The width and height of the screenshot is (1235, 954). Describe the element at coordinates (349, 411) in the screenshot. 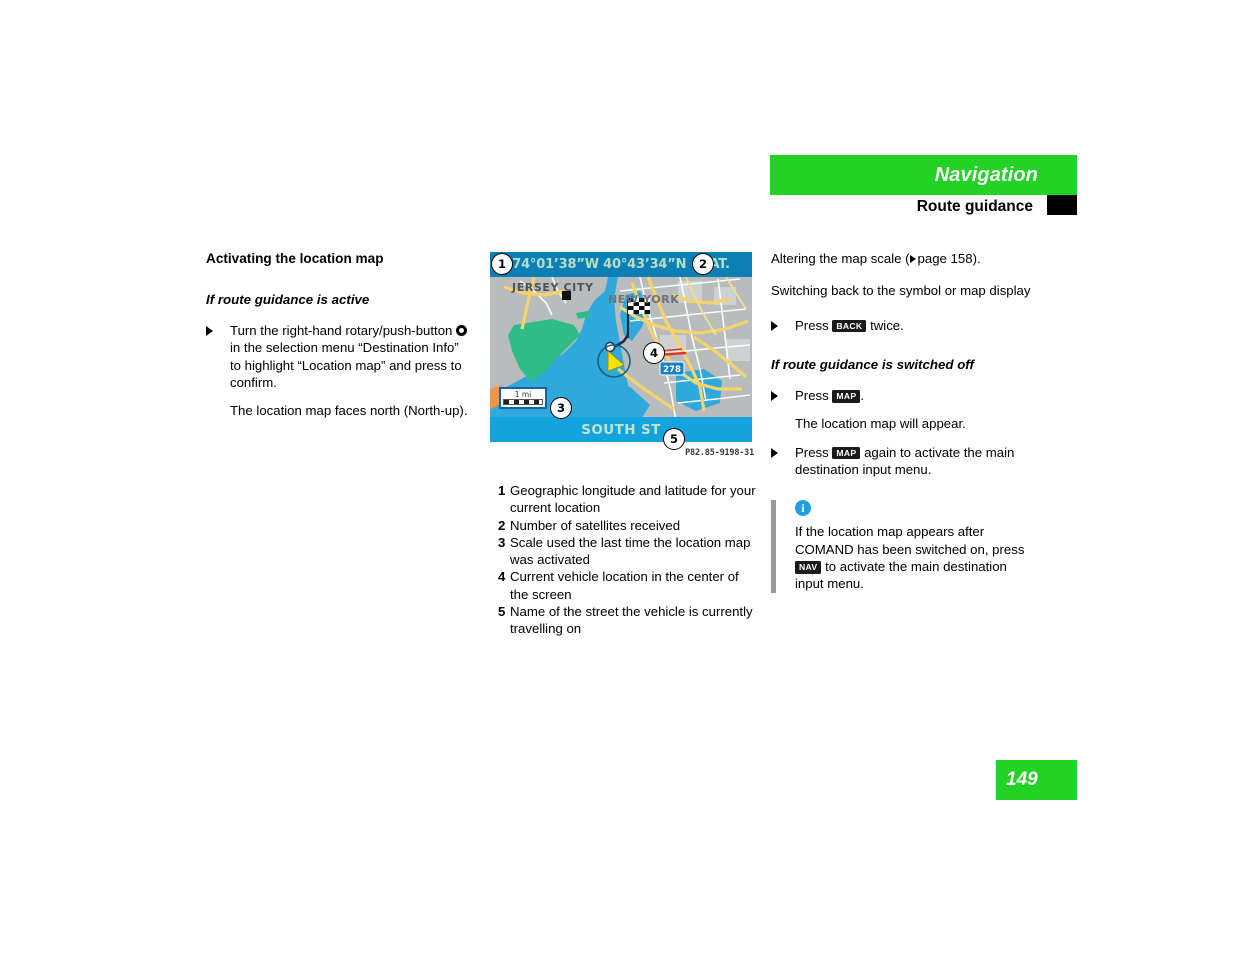

I see `step-result-north-up: The location map faces north (North-up).` at that location.